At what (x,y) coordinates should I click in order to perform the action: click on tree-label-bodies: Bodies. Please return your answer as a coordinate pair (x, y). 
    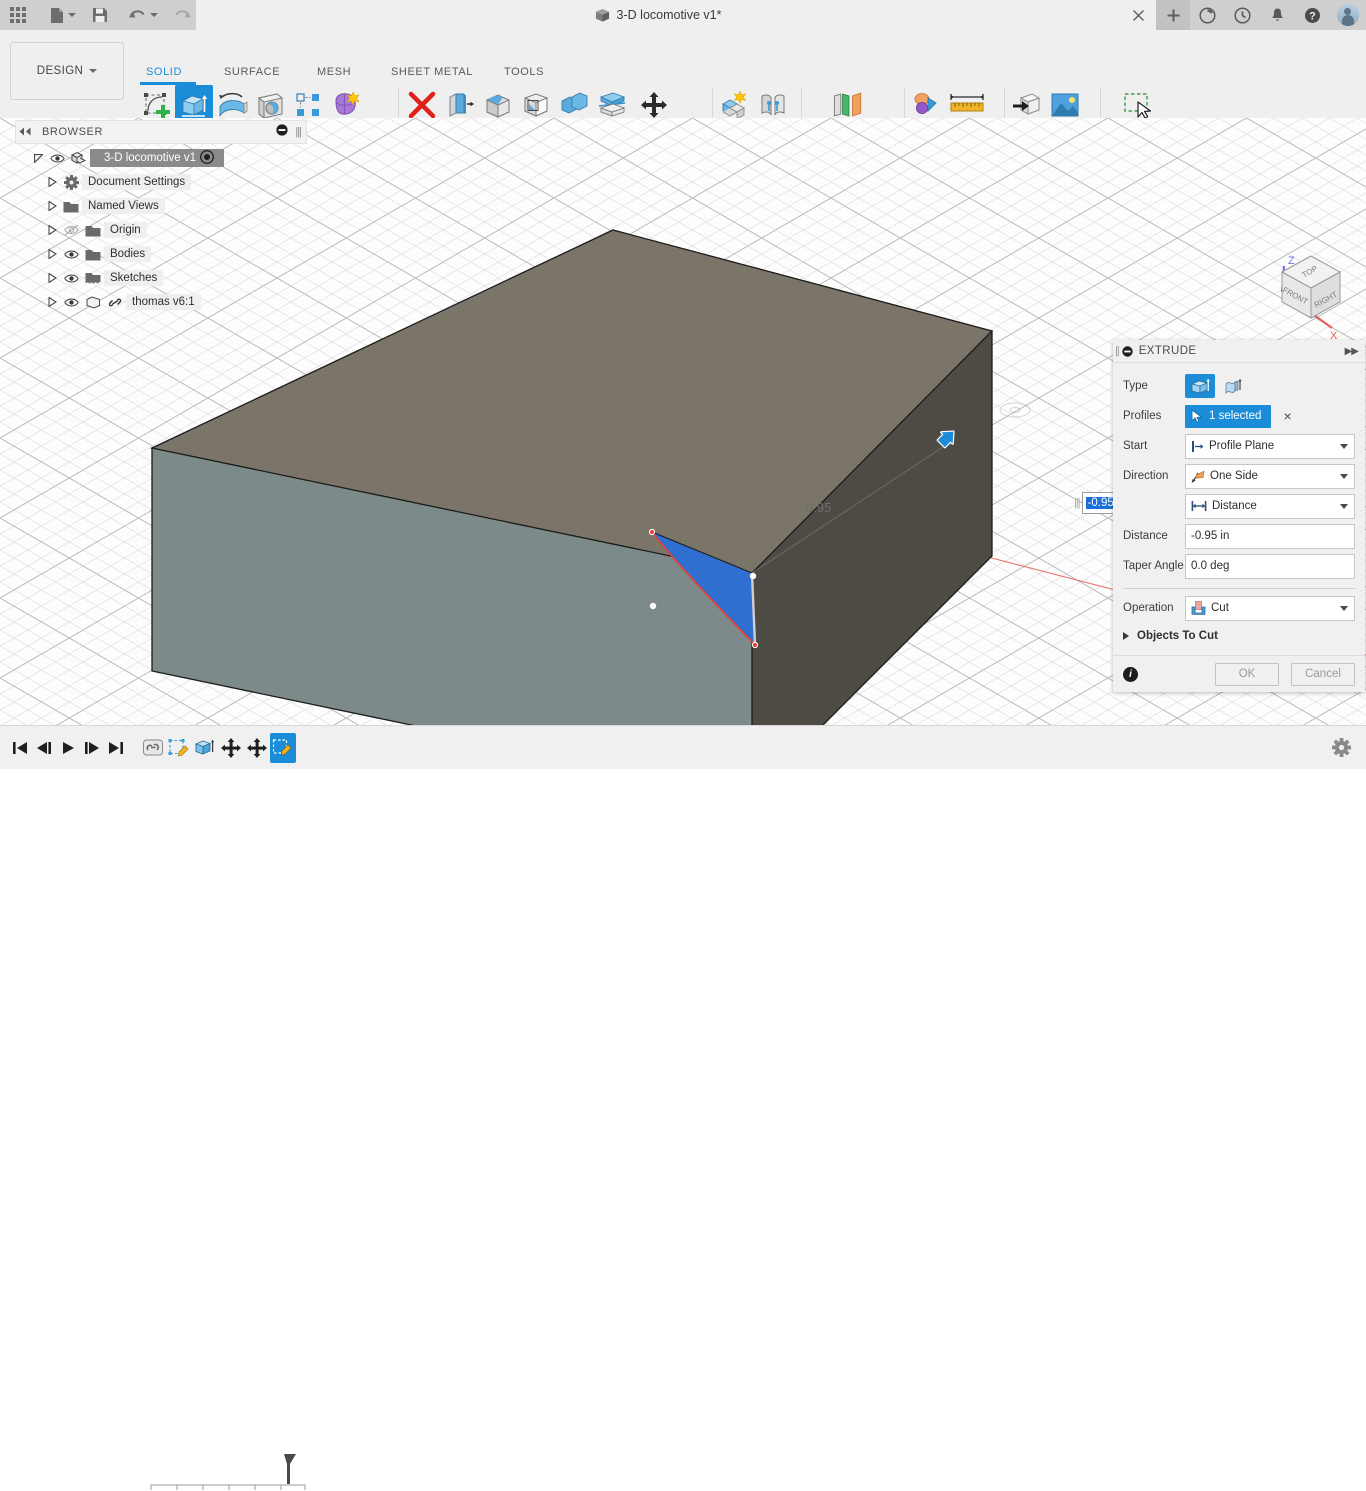
    Looking at the image, I should click on (128, 254).